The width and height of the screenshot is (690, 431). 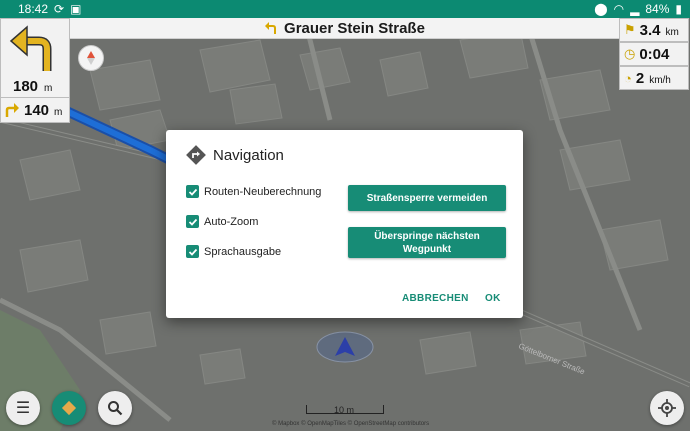 I want to click on checkbox-label: Routen-Neuberechnung, so click(x=263, y=191).